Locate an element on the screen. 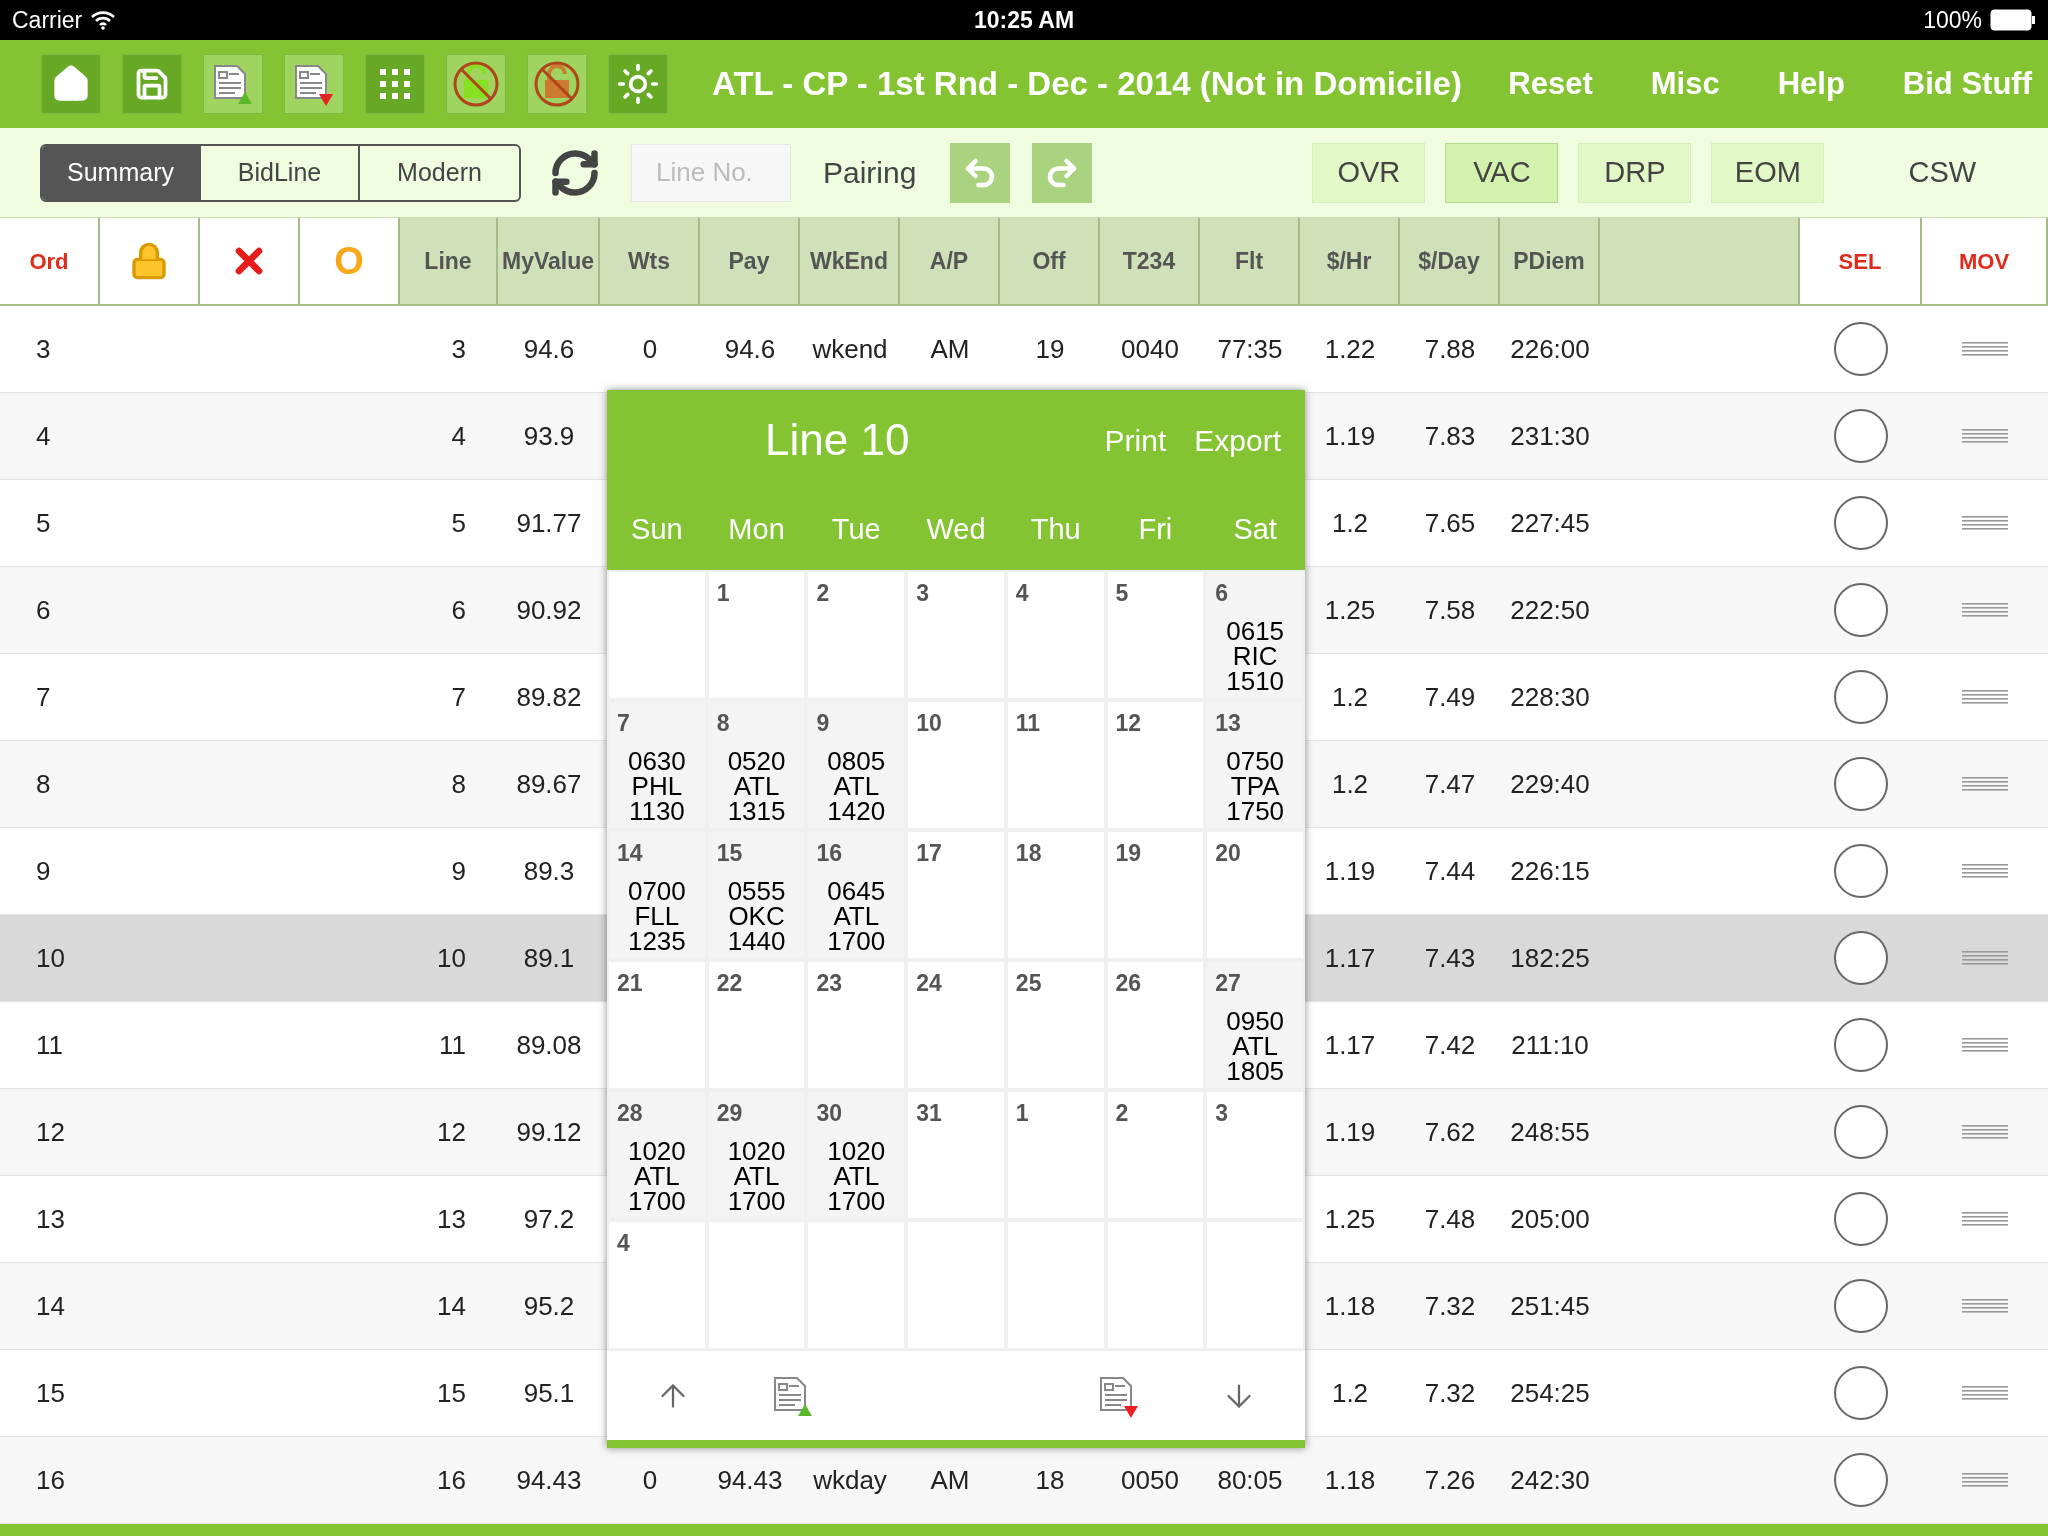 Image resolution: width=2048 pixels, height=1536 pixels. day-number: 27 is located at coordinates (1228, 983).